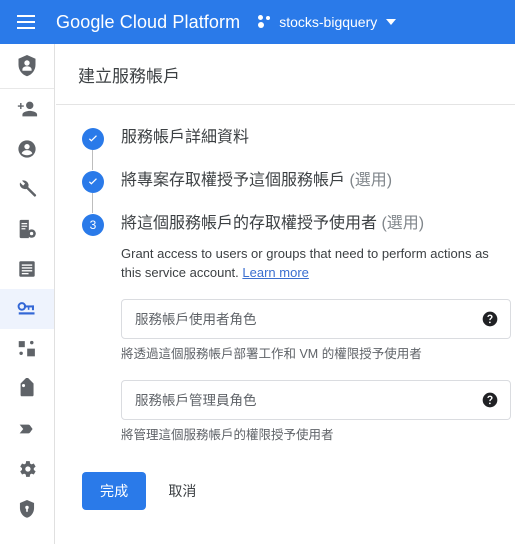 The width and height of the screenshot is (515, 544). I want to click on step-1-marker-check-icon, so click(93, 139).